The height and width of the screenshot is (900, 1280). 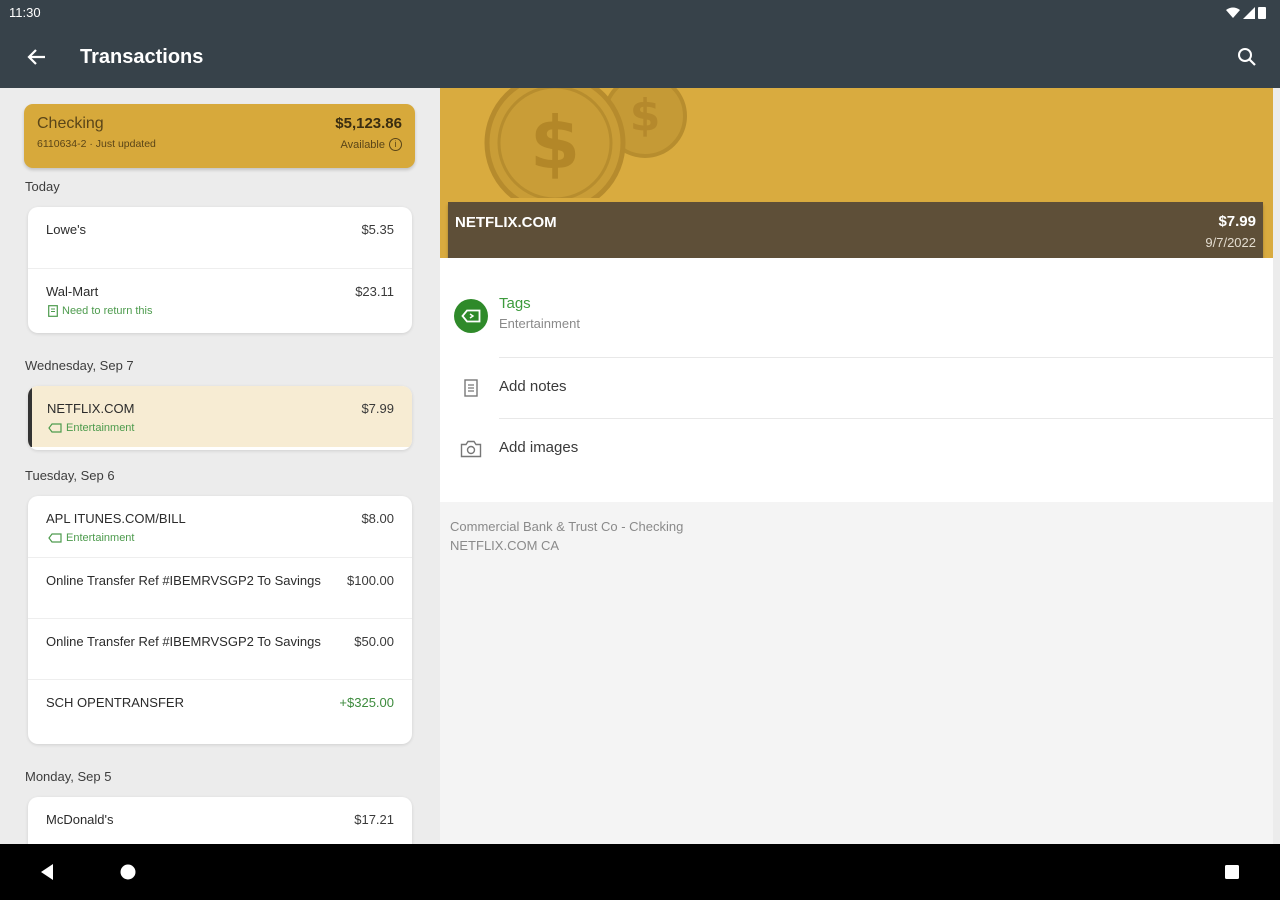 I want to click on nav-recents-icon, so click(x=1232, y=872).